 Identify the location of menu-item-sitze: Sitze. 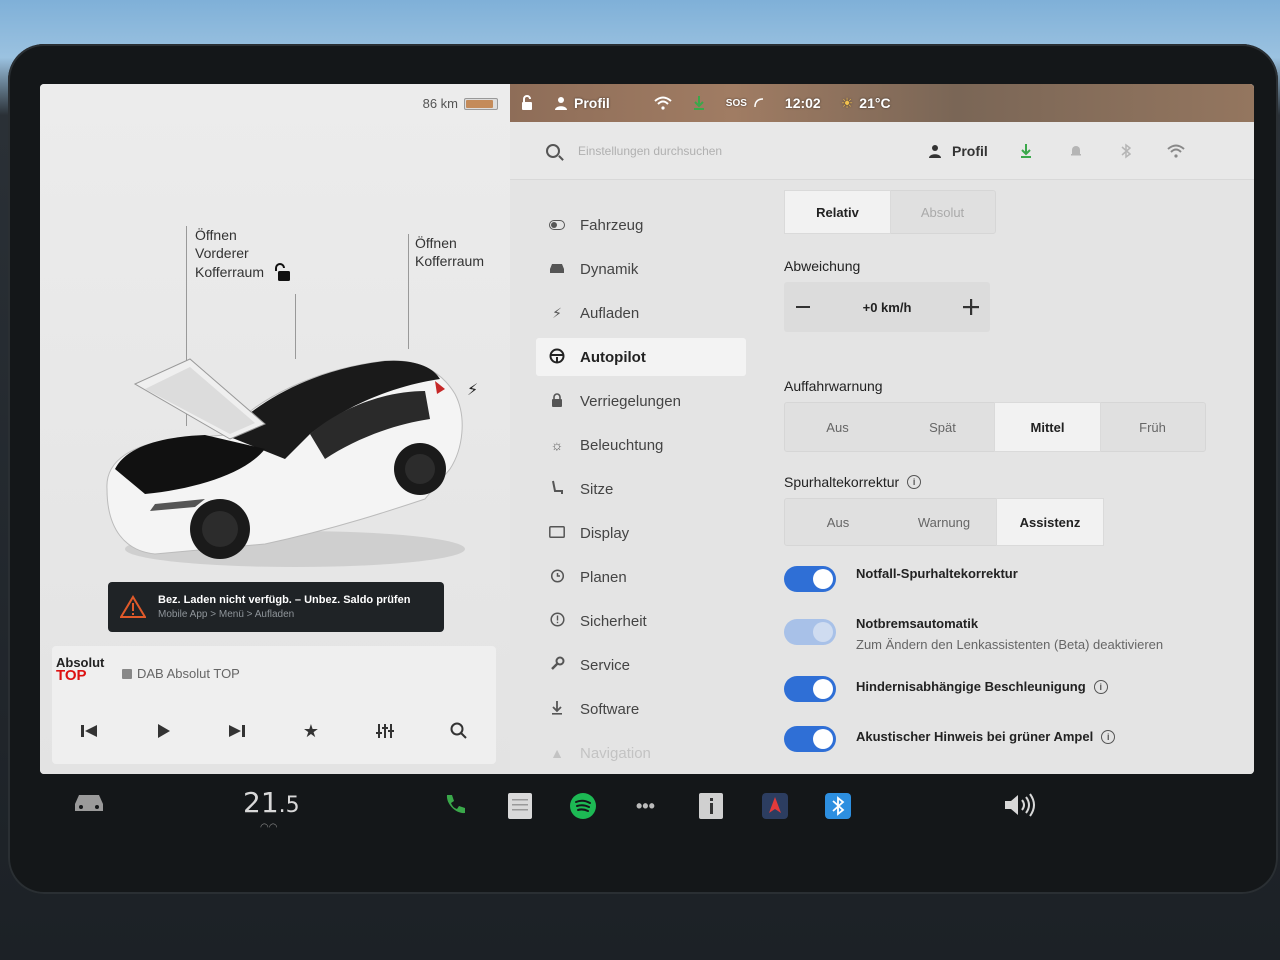
(641, 489).